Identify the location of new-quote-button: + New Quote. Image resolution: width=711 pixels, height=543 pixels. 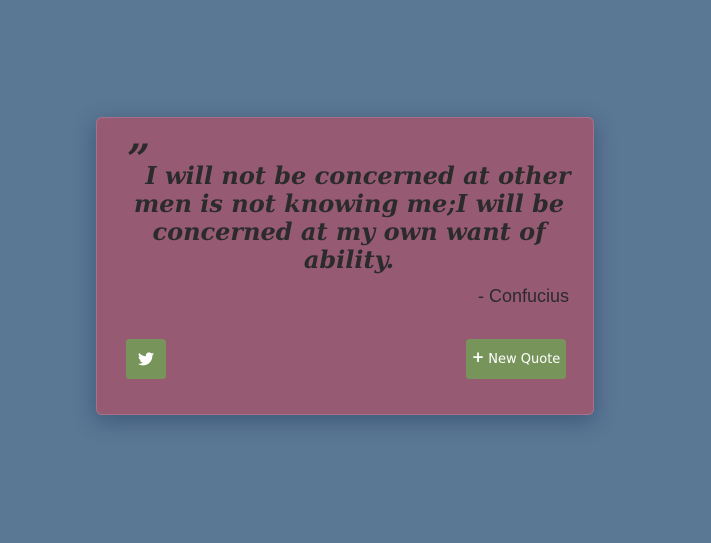
(516, 359).